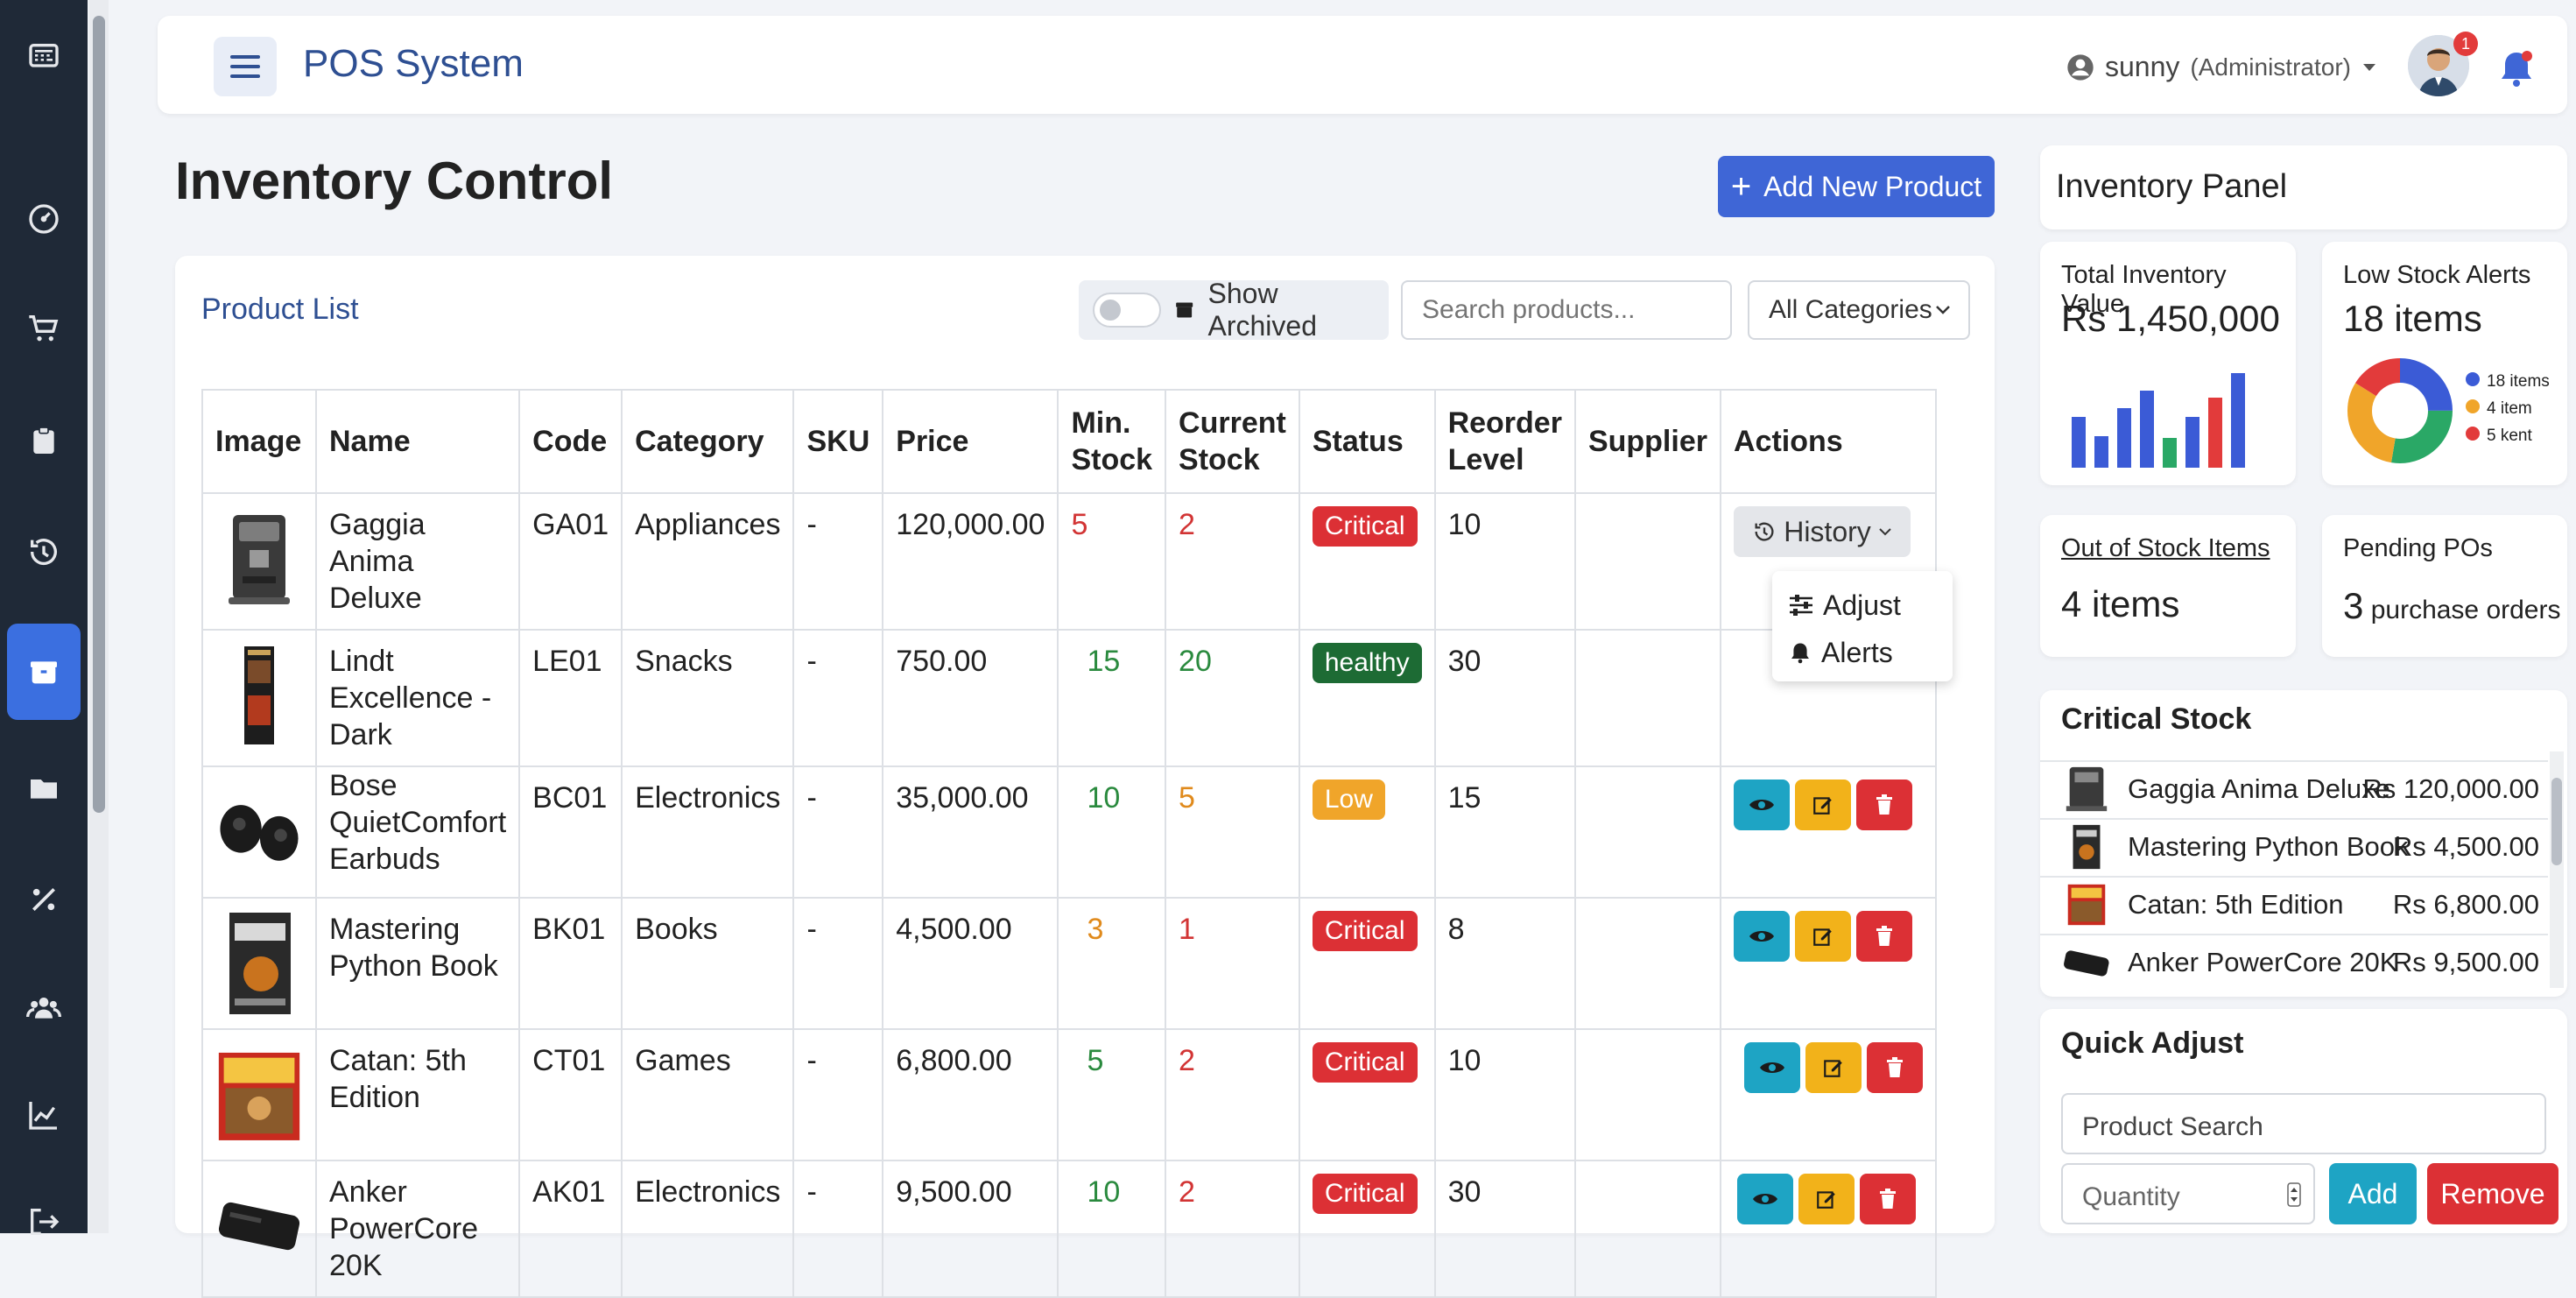  I want to click on column-header: Reorder Level, so click(1504, 441).